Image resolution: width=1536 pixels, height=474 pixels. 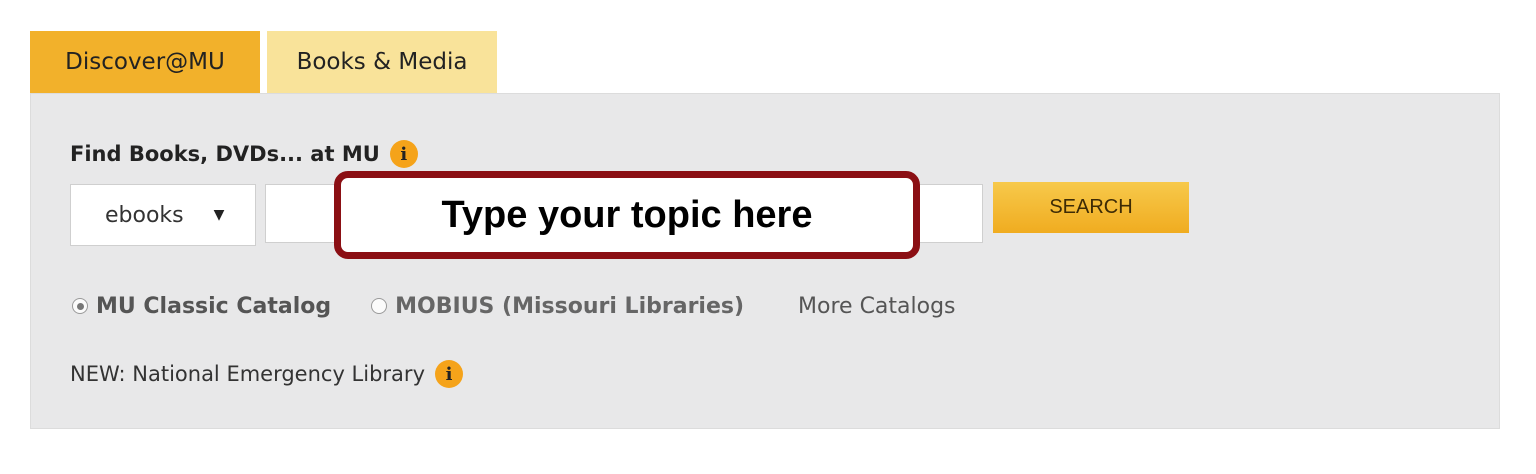 I want to click on search-button: SEARCH, so click(x=1091, y=207).